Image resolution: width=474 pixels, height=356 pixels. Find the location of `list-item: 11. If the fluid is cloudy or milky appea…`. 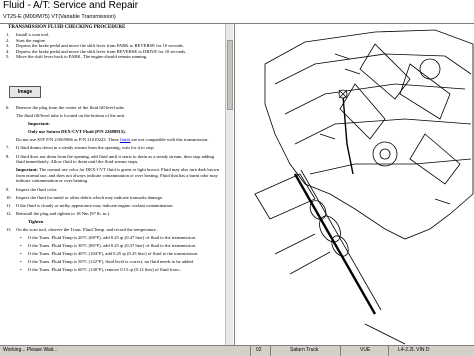

list-item: 11. If the fluid is cloudy or milky appea… is located at coordinates (90, 205).